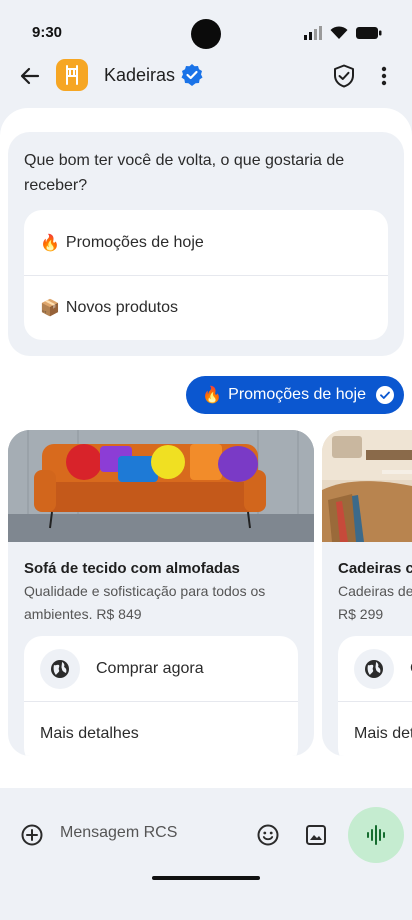 The width and height of the screenshot is (412, 920). I want to click on card-title: Cadeiras c, so click(375, 568).